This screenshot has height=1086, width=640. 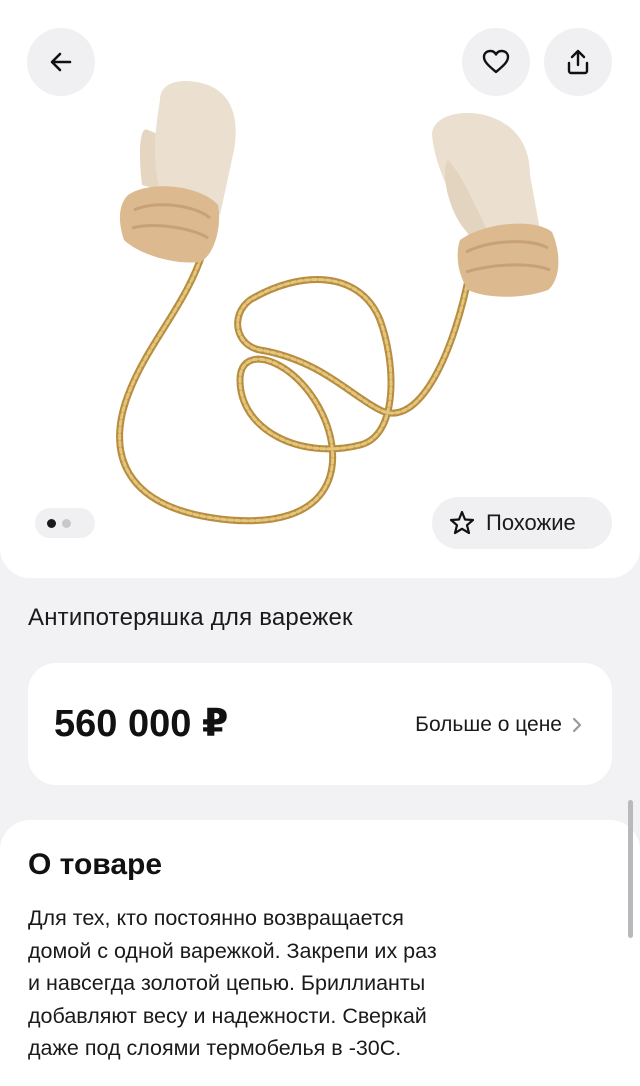 I want to click on pagination-dot-active, so click(x=51, y=523).